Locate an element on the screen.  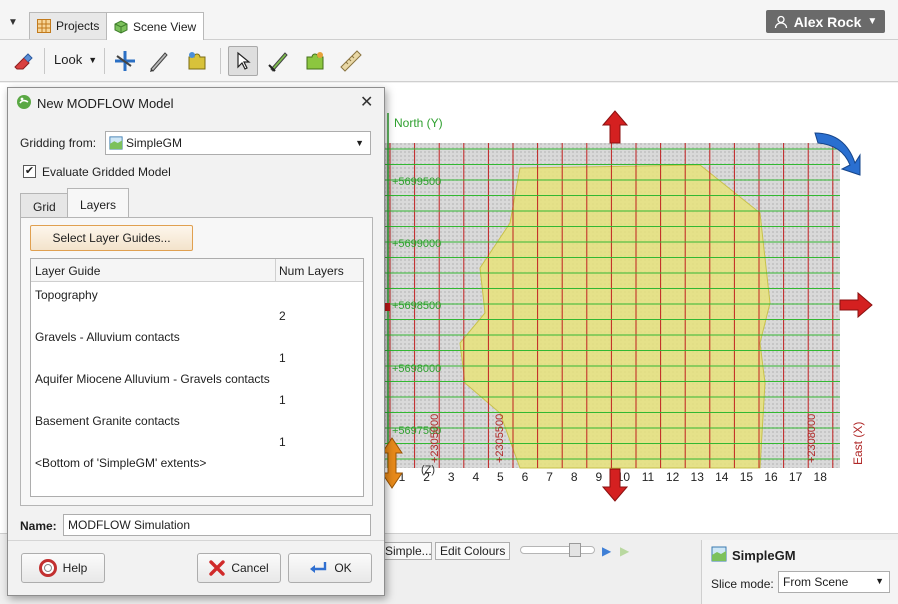
column-number: 13 is located at coordinates (698, 477).